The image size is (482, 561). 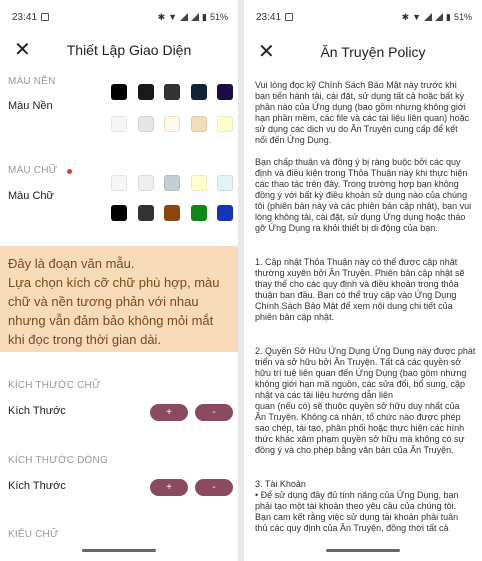 What do you see at coordinates (373, 52) in the screenshot?
I see `page-title: Ăn Truyện Policy` at bounding box center [373, 52].